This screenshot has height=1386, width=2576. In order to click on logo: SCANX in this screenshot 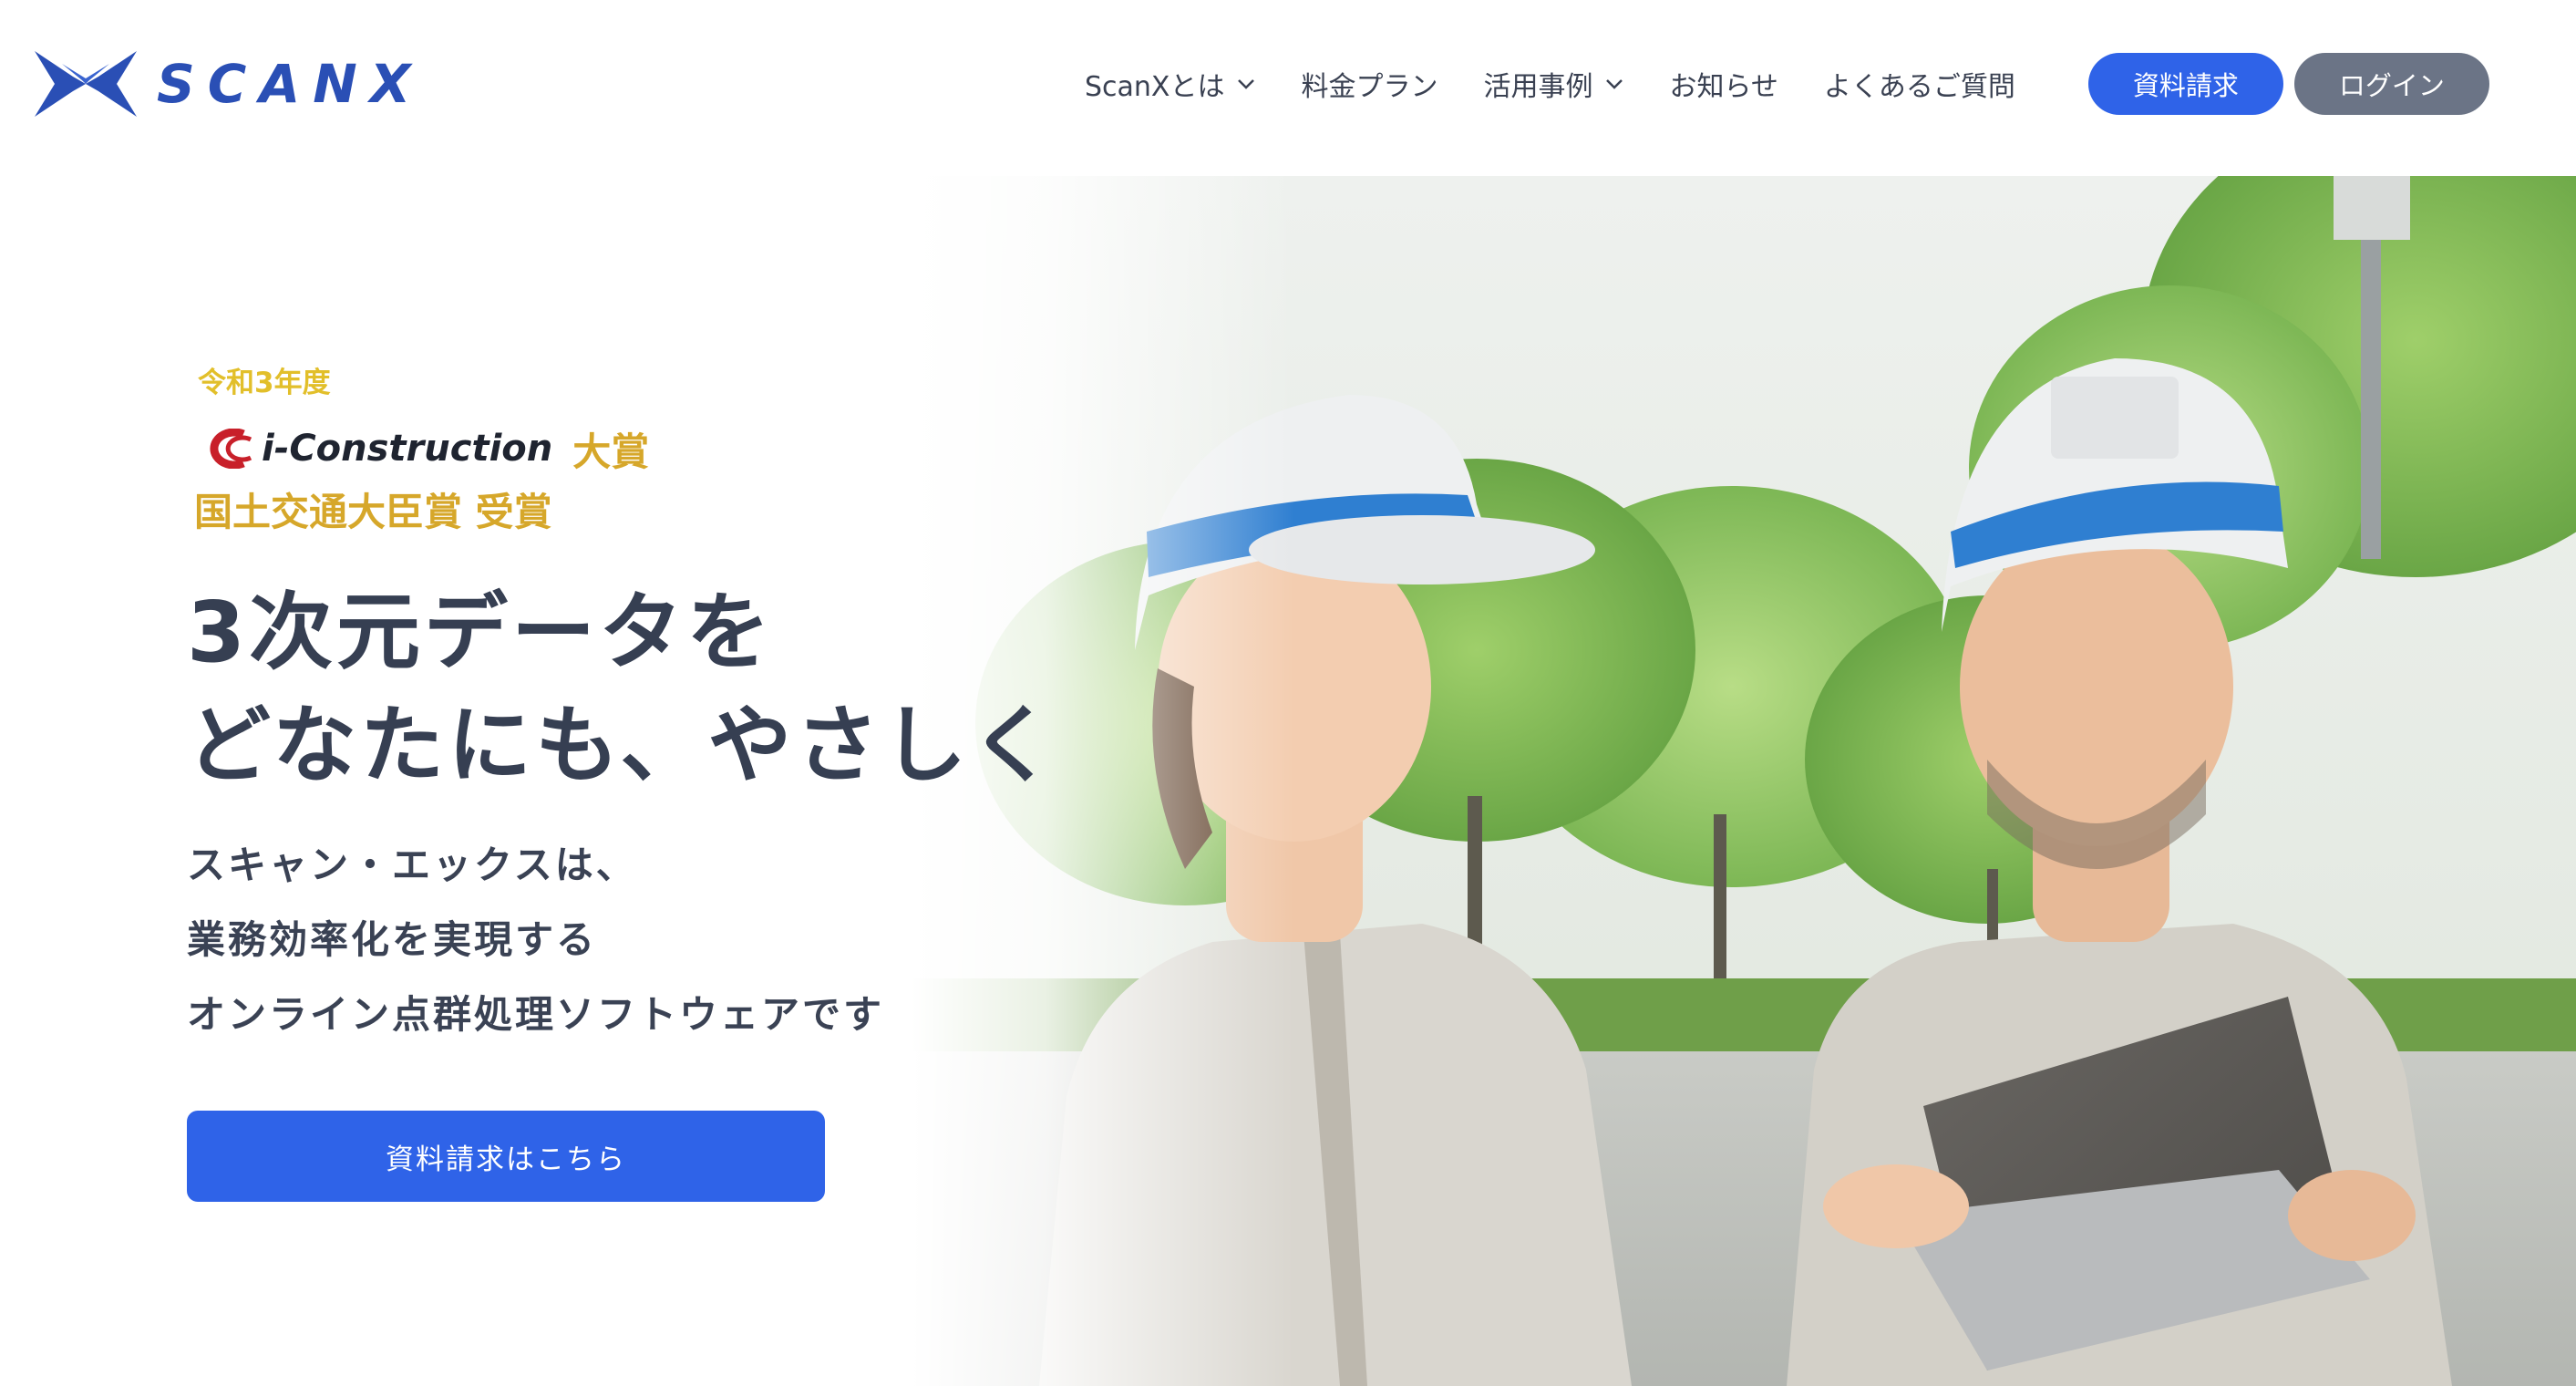, I will do `click(229, 84)`.